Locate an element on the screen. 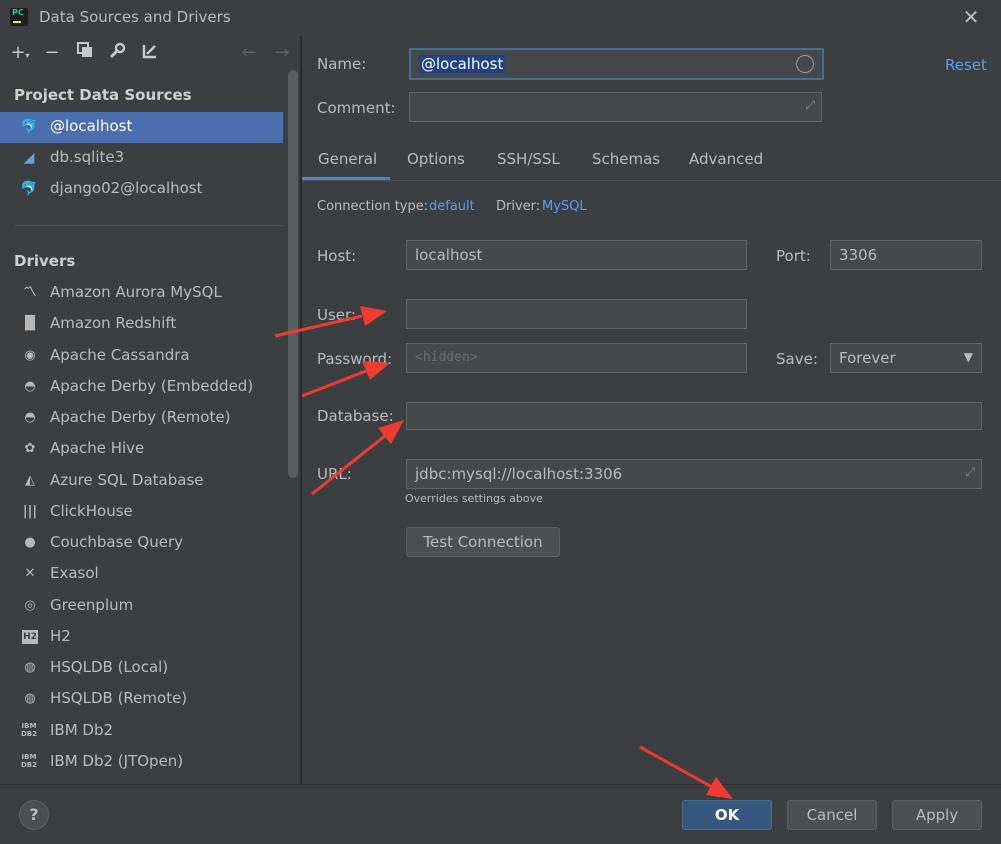 This screenshot has height=844, width=1001. connection-type-link: default is located at coordinates (452, 206).